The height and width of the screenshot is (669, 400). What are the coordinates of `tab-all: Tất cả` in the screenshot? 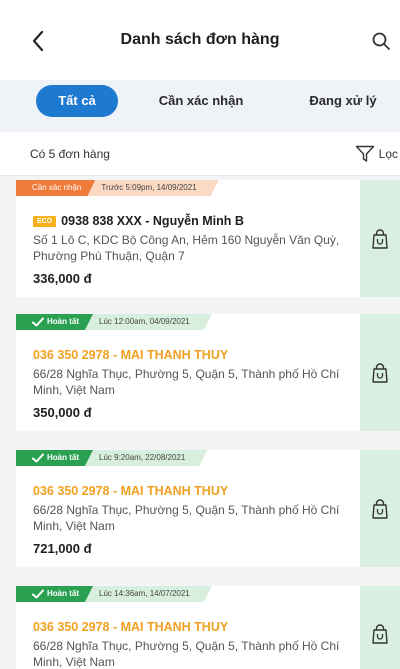 It's located at (77, 101).